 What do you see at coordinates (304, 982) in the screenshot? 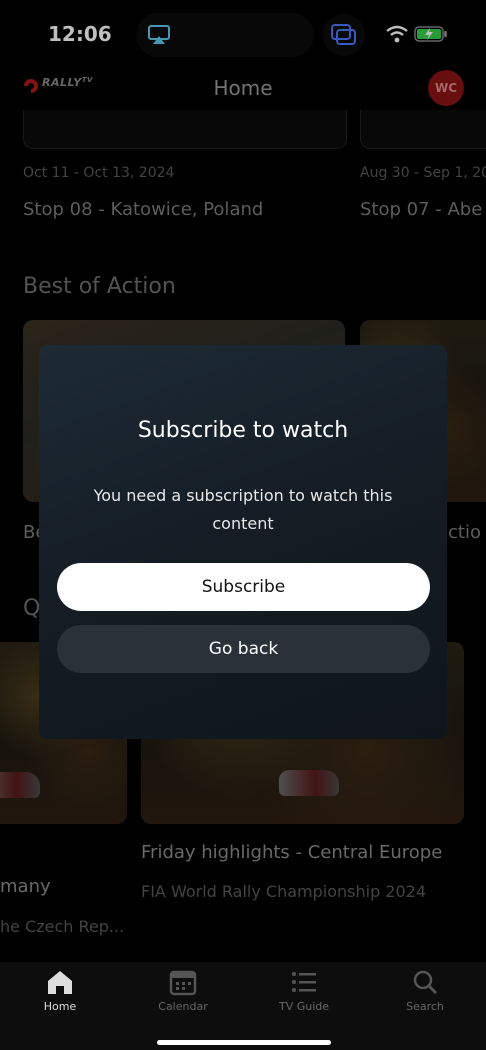
I see `list-icon` at bounding box center [304, 982].